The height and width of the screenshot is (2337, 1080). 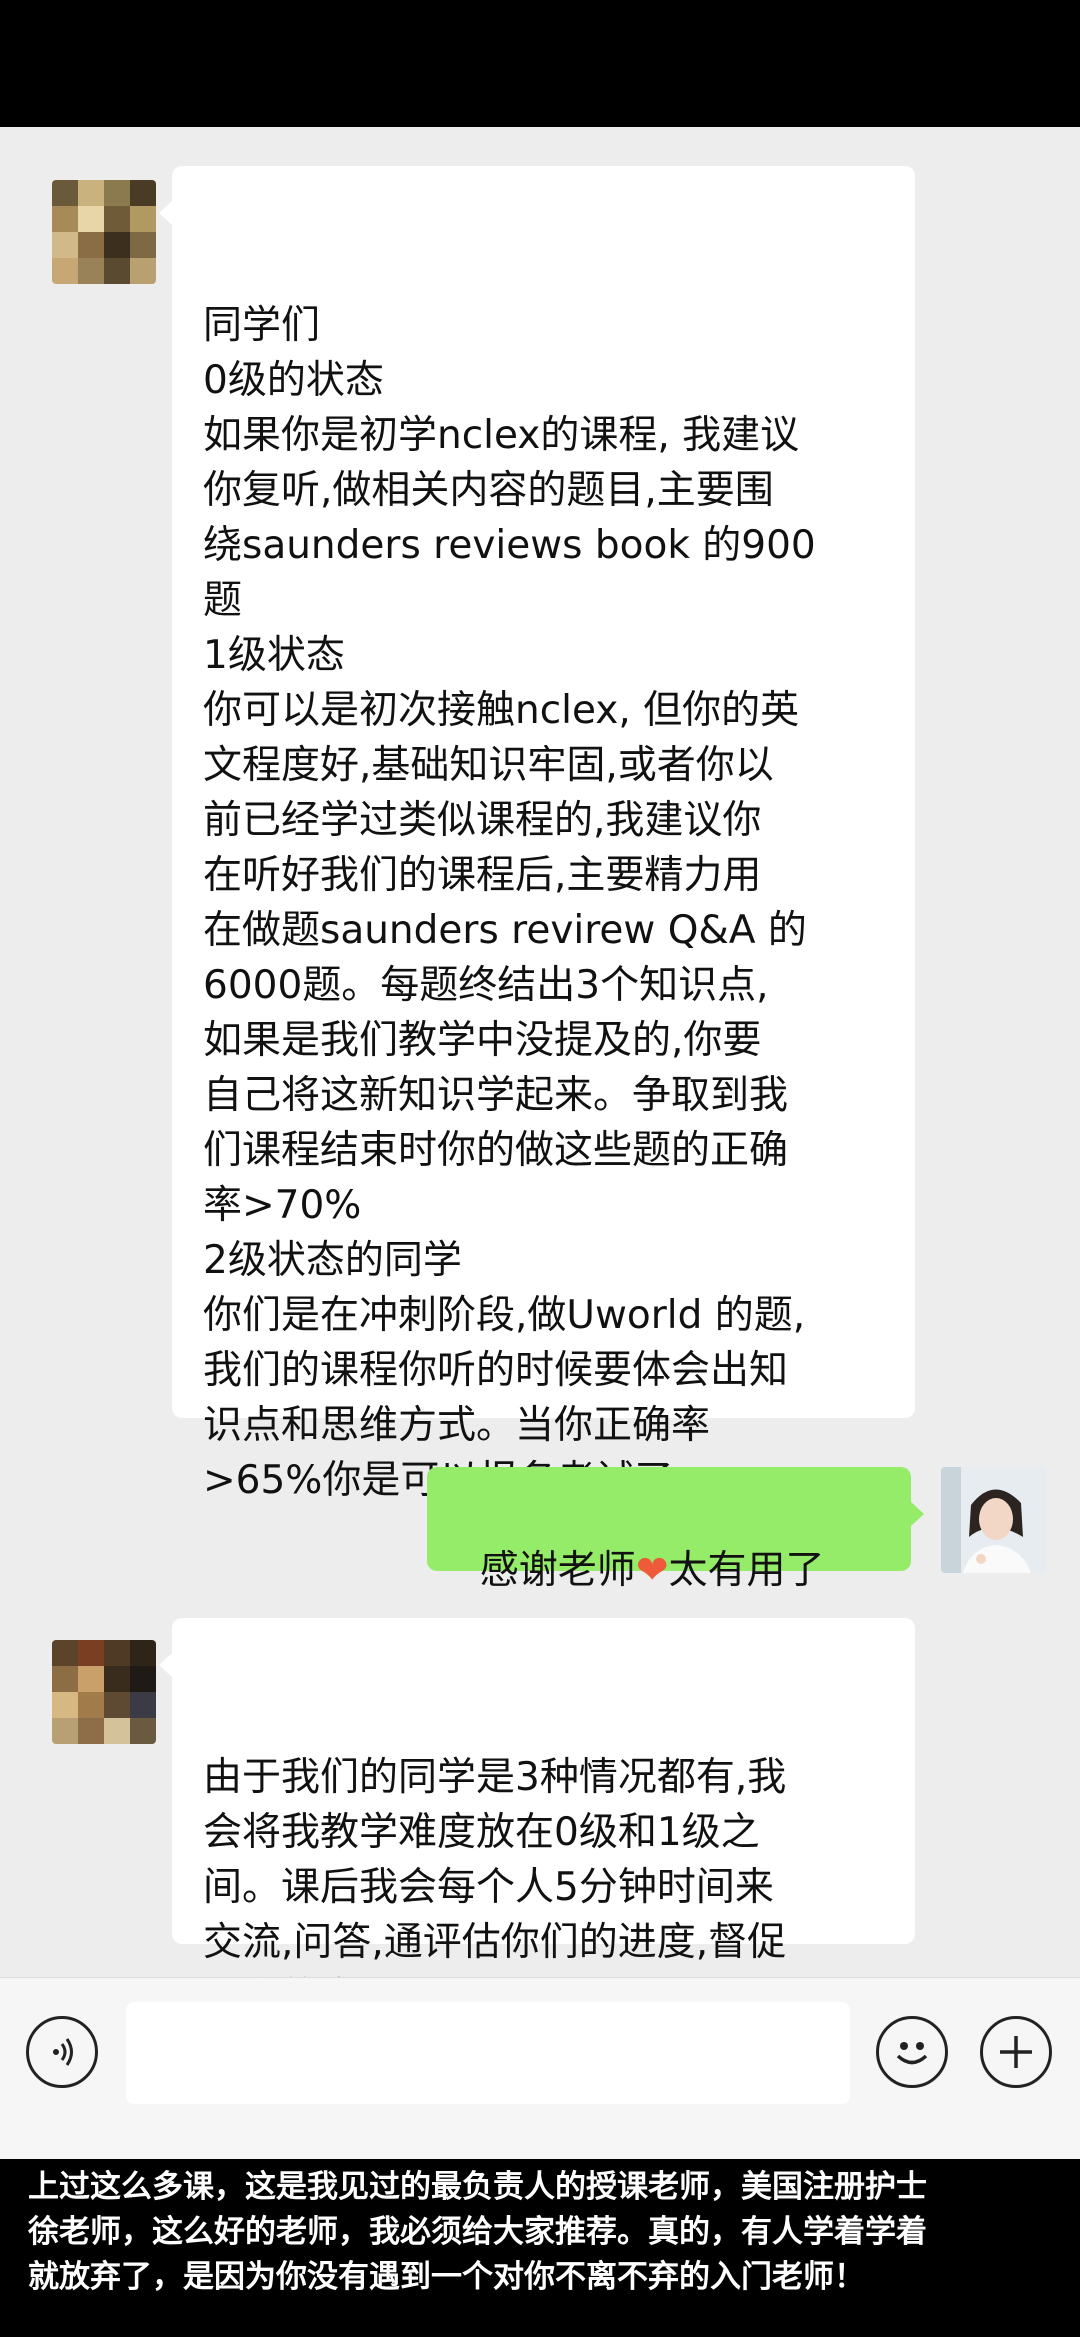 I want to click on message-input, so click(x=488, y=2053).